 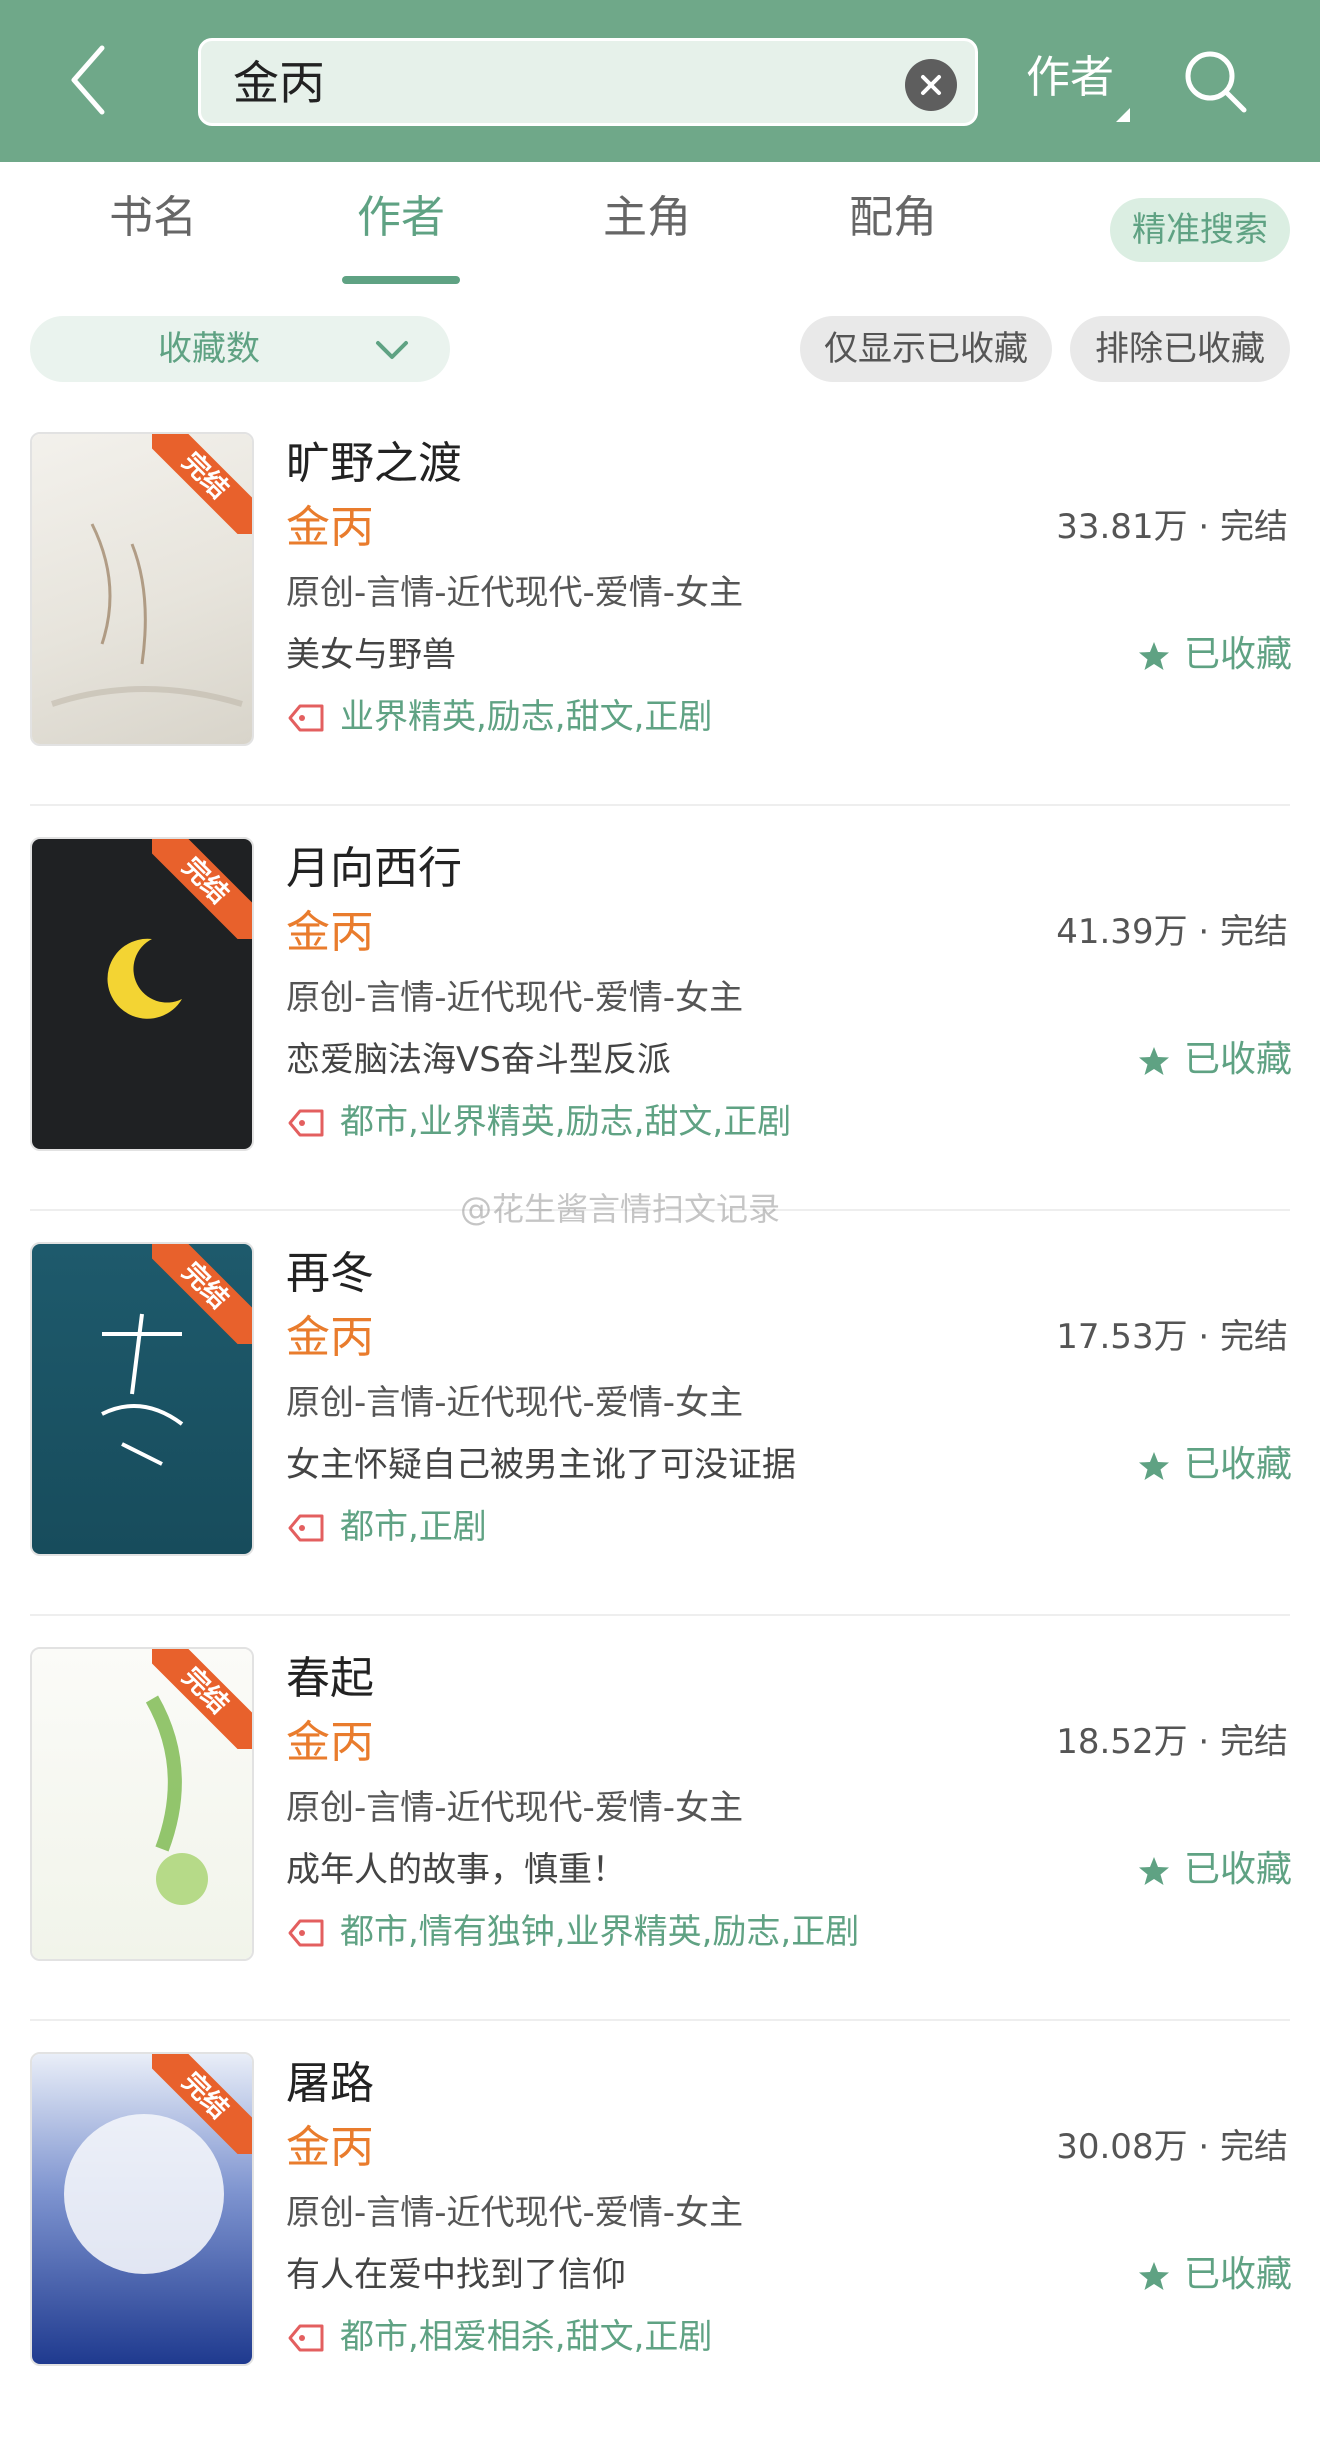 I want to click on search-tabs: 书名 作者 主角 配角 精准搜索, so click(x=660, y=227).